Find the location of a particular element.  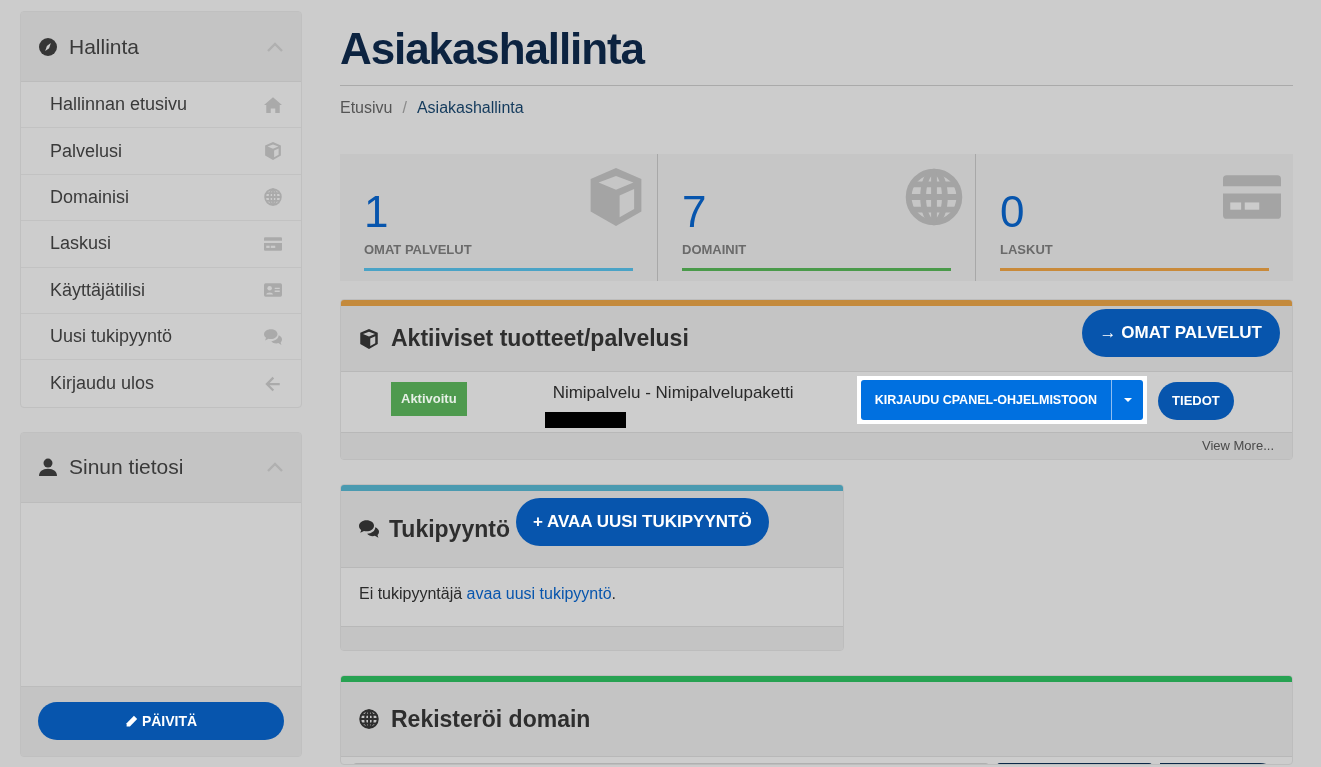

sidebar-item-label: Palvelusi is located at coordinates (156, 151).